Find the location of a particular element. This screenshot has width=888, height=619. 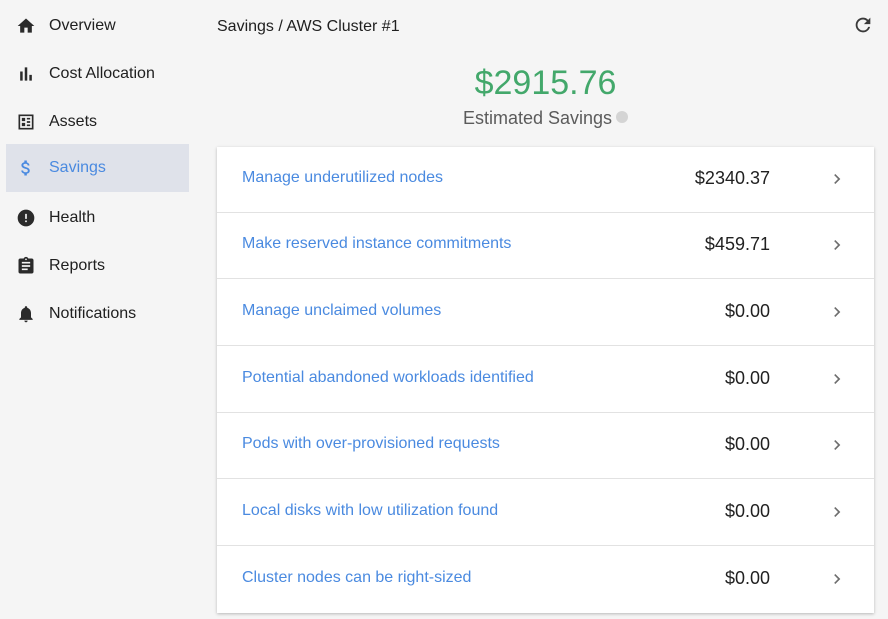

savings-row-label: Manage underutilized nodes is located at coordinates (343, 177).